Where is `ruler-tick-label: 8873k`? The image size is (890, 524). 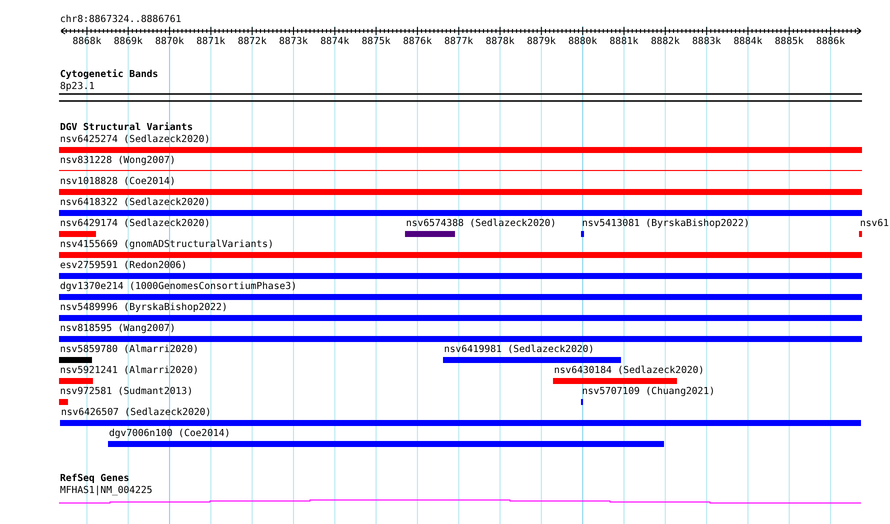 ruler-tick-label: 8873k is located at coordinates (293, 41).